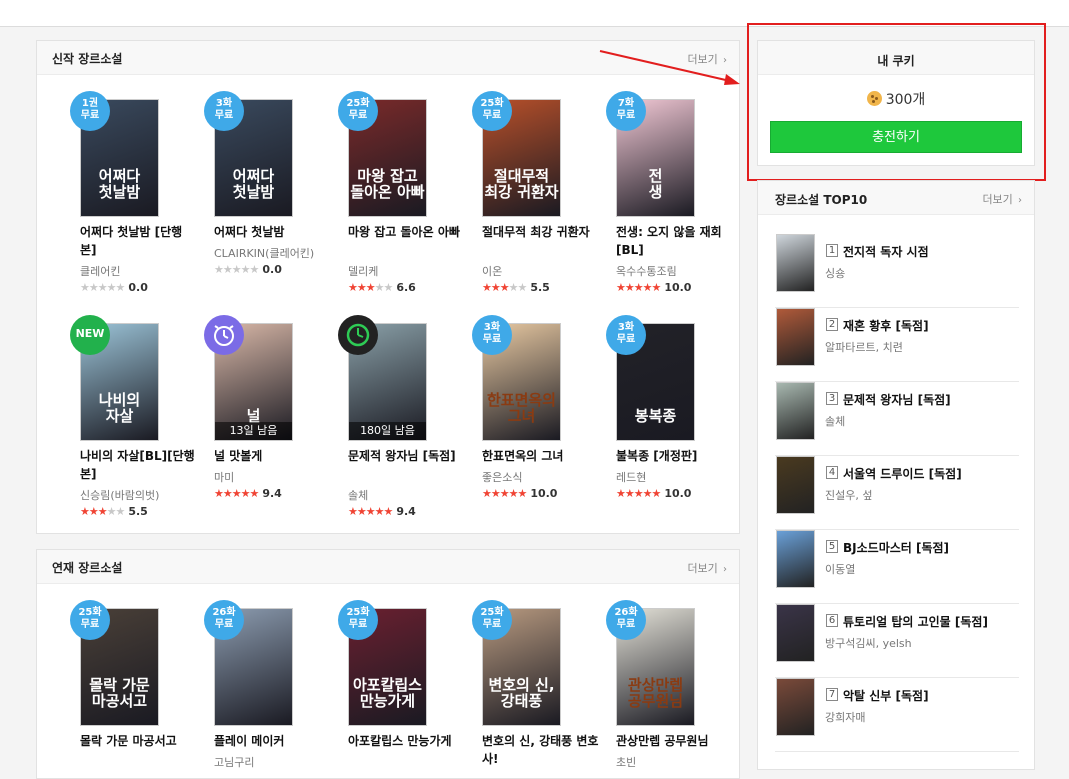 Image resolution: width=1069 pixels, height=779 pixels. I want to click on ranking-author: 진설우, 섶, so click(849, 495).